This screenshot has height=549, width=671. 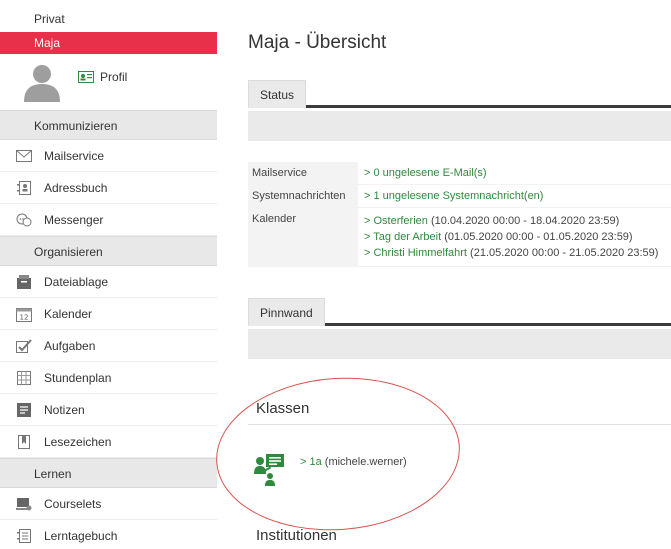 I want to click on sidebar-item-stundenplan: Stundenplan, so click(x=108, y=378).